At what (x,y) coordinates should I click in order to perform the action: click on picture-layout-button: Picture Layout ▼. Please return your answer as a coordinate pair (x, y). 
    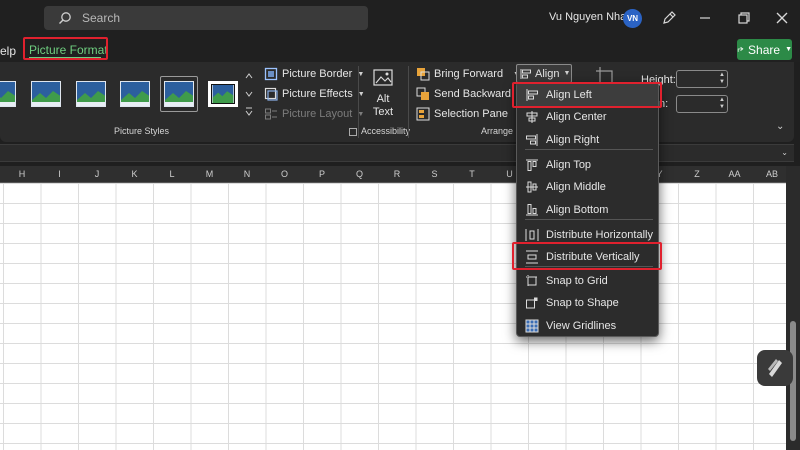
    Looking at the image, I should click on (314, 114).